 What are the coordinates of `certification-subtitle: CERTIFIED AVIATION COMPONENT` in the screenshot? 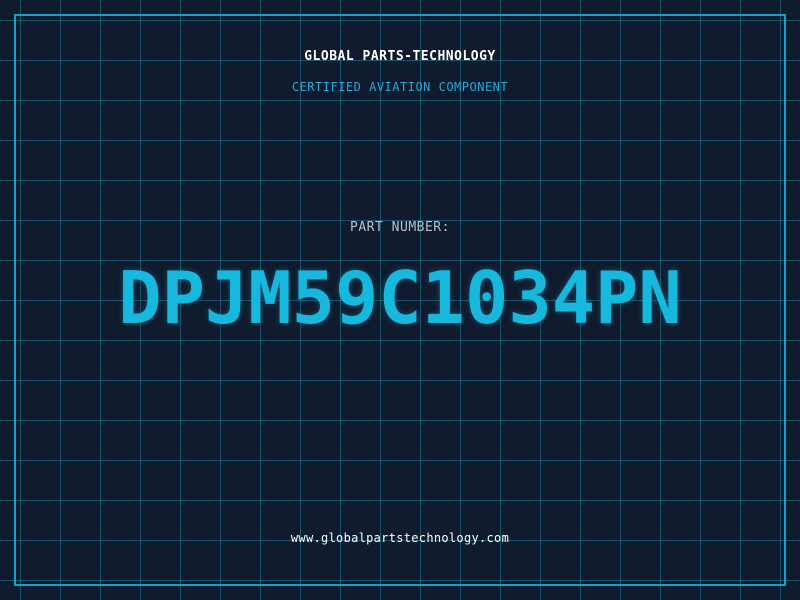 It's located at (400, 87).